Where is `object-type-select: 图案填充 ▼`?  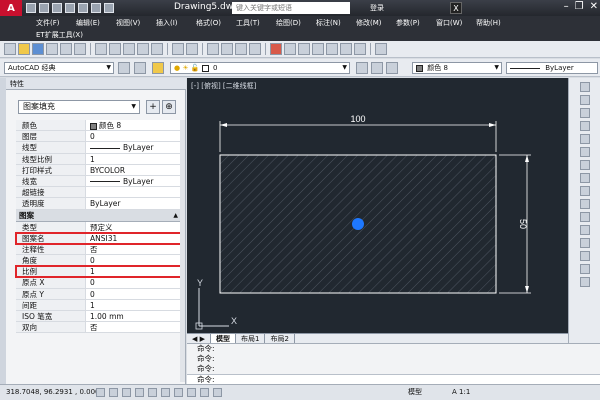 object-type-select: 图案填充 ▼ is located at coordinates (79, 107).